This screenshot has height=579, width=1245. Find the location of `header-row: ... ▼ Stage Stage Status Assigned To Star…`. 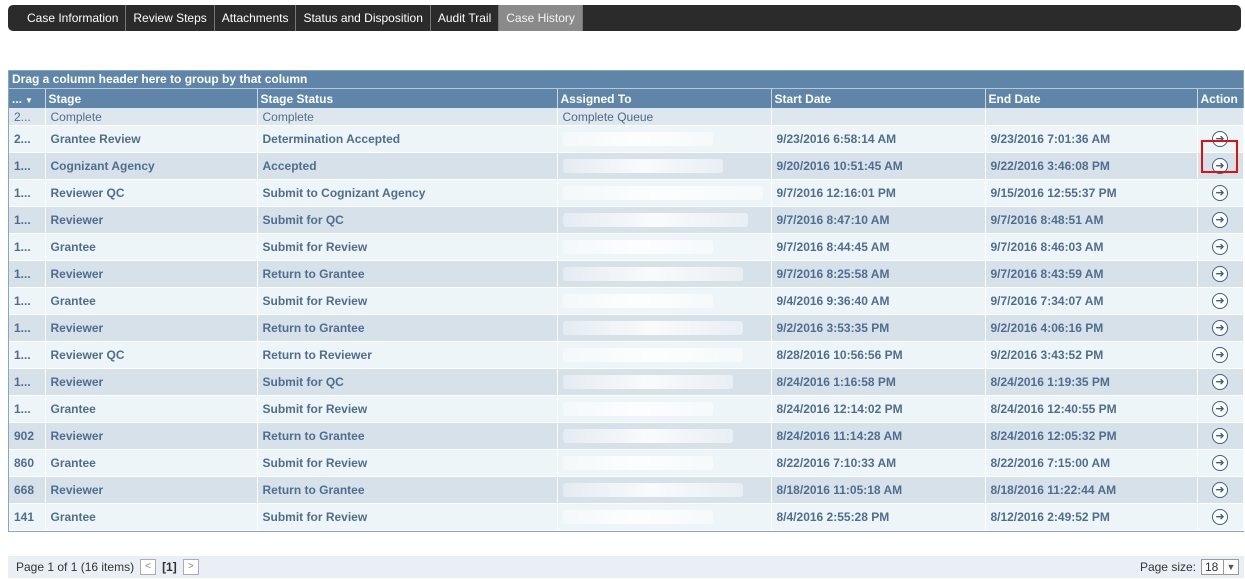

header-row: ... ▼ Stage Stage Status Assigned To Star… is located at coordinates (626, 98).